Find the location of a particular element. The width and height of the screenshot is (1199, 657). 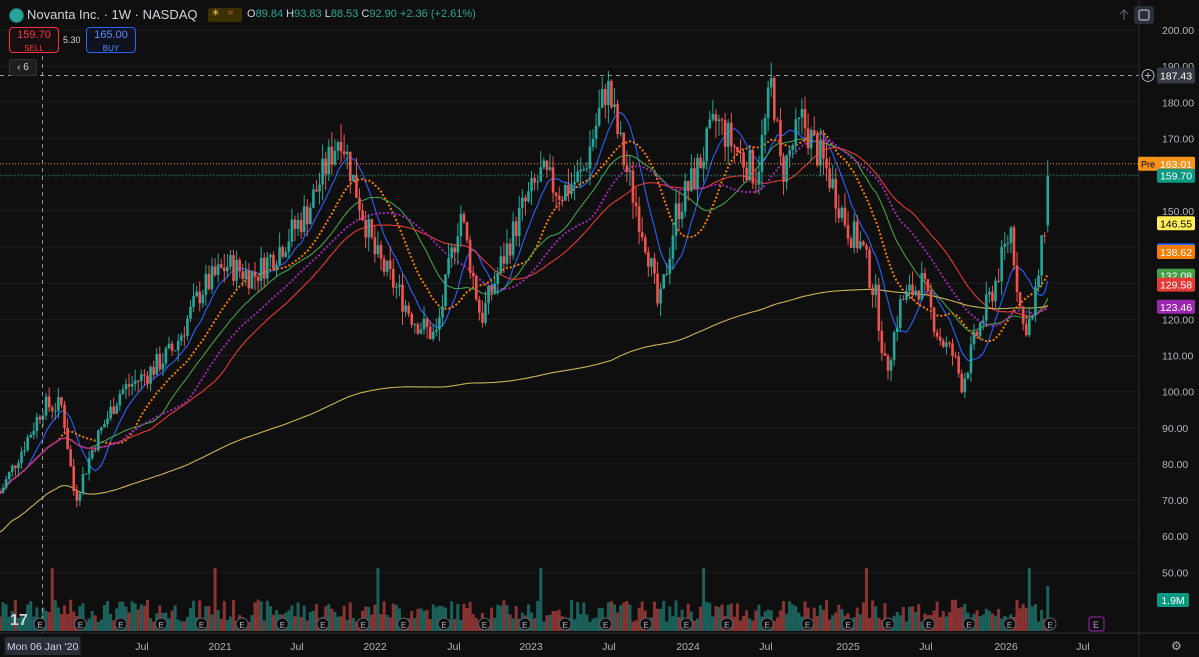

symbol-title: Novanta Inc. · 1W · NASDAQ is located at coordinates (112, 14).